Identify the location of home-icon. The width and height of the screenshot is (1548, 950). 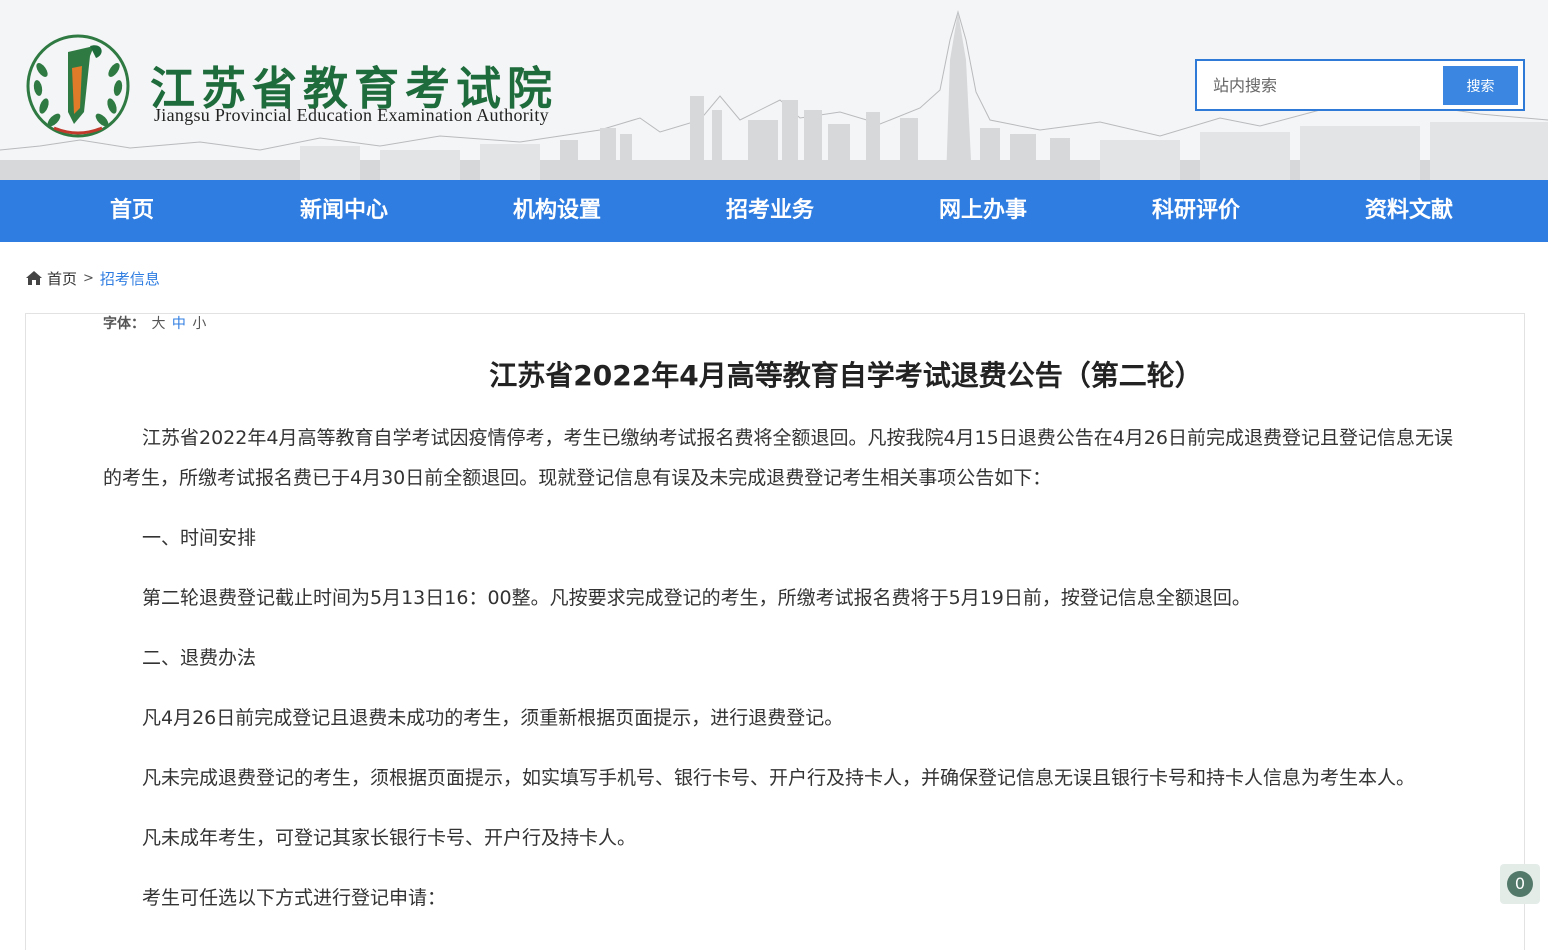
(34, 278).